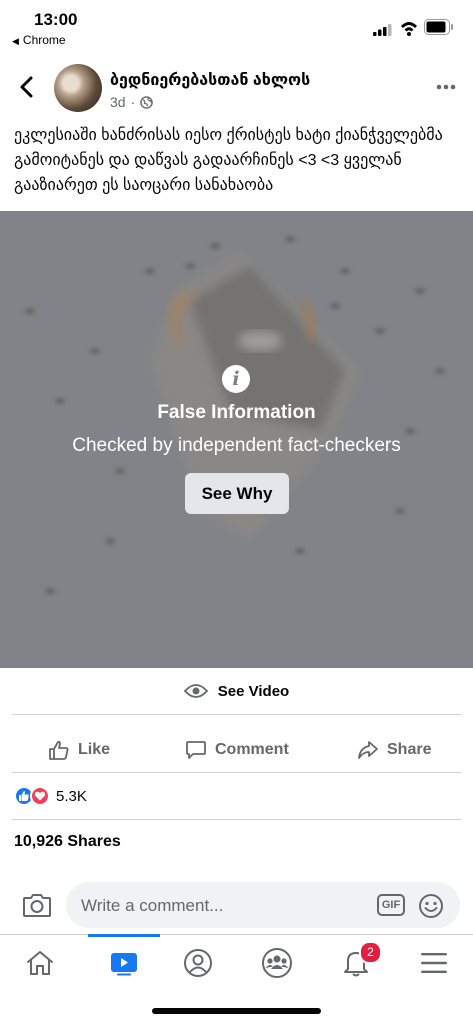 This screenshot has width=473, height=1024. I want to click on reactions-summary: 5.3K, so click(50, 796).